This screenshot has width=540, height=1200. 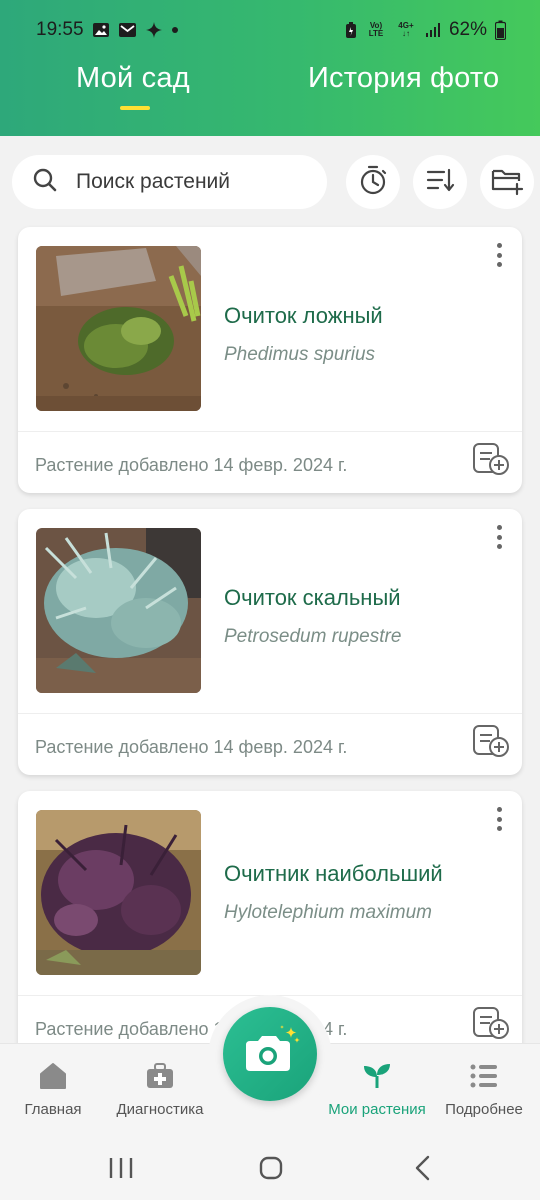 I want to click on network-type-icon: 4G+ ↓↑, so click(x=406, y=30).